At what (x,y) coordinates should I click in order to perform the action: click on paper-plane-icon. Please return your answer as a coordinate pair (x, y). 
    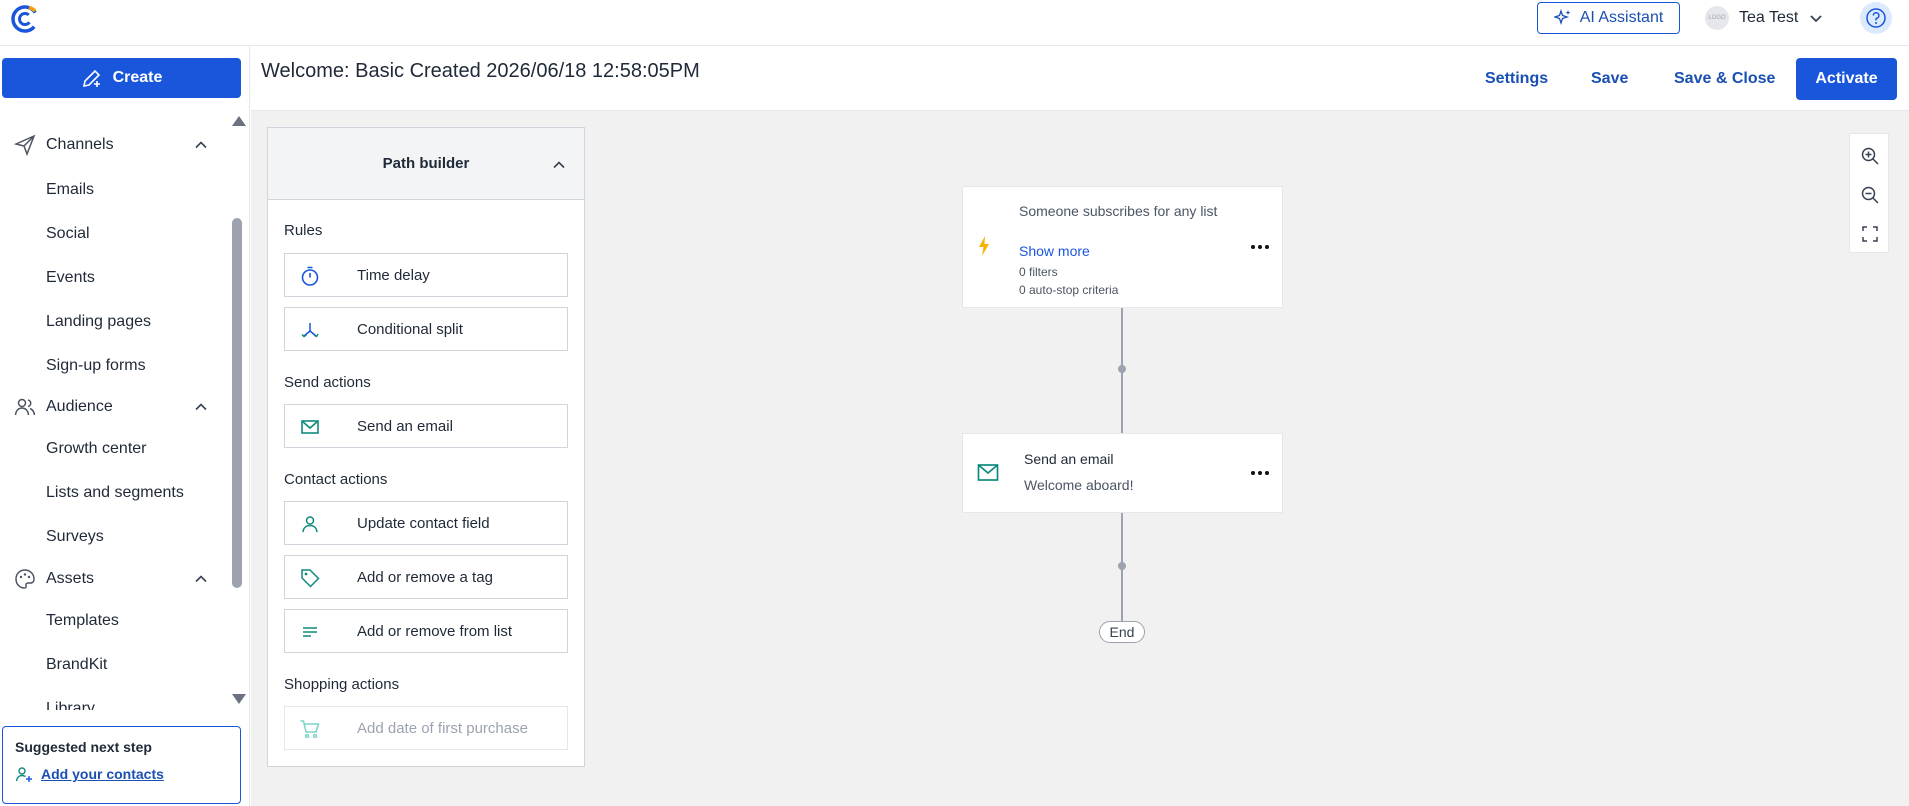
    Looking at the image, I should click on (25, 145).